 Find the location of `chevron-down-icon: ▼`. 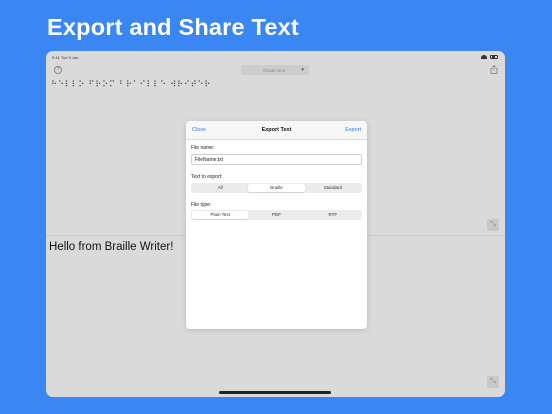

chevron-down-icon: ▼ is located at coordinates (302, 69).